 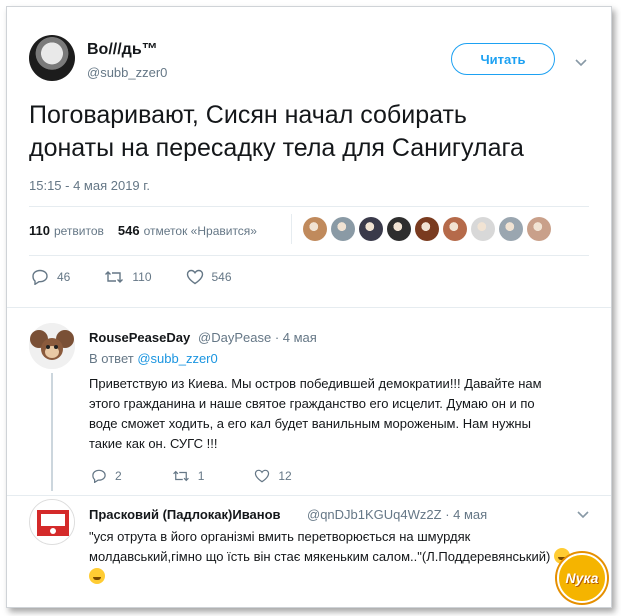 I want to click on watermark-text: Nука, so click(x=582, y=578).